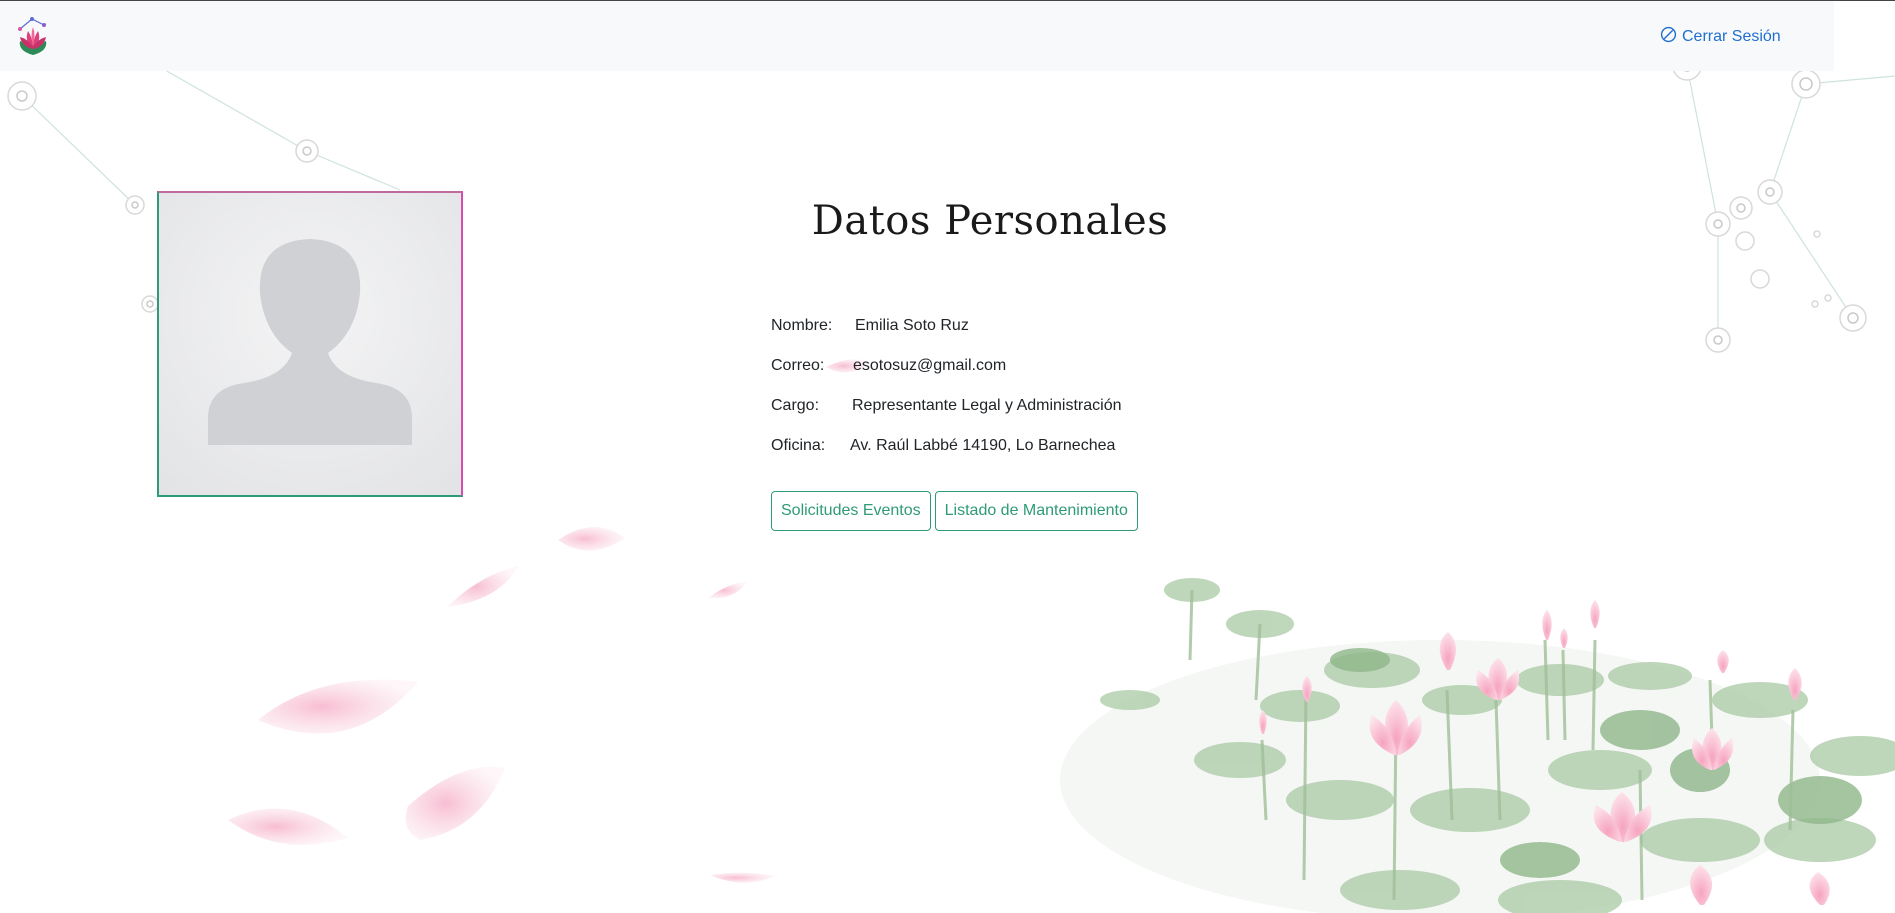 Image resolution: width=1895 pixels, height=913 pixels. Describe the element at coordinates (798, 445) in the screenshot. I see `info-label: Oficina:` at that location.